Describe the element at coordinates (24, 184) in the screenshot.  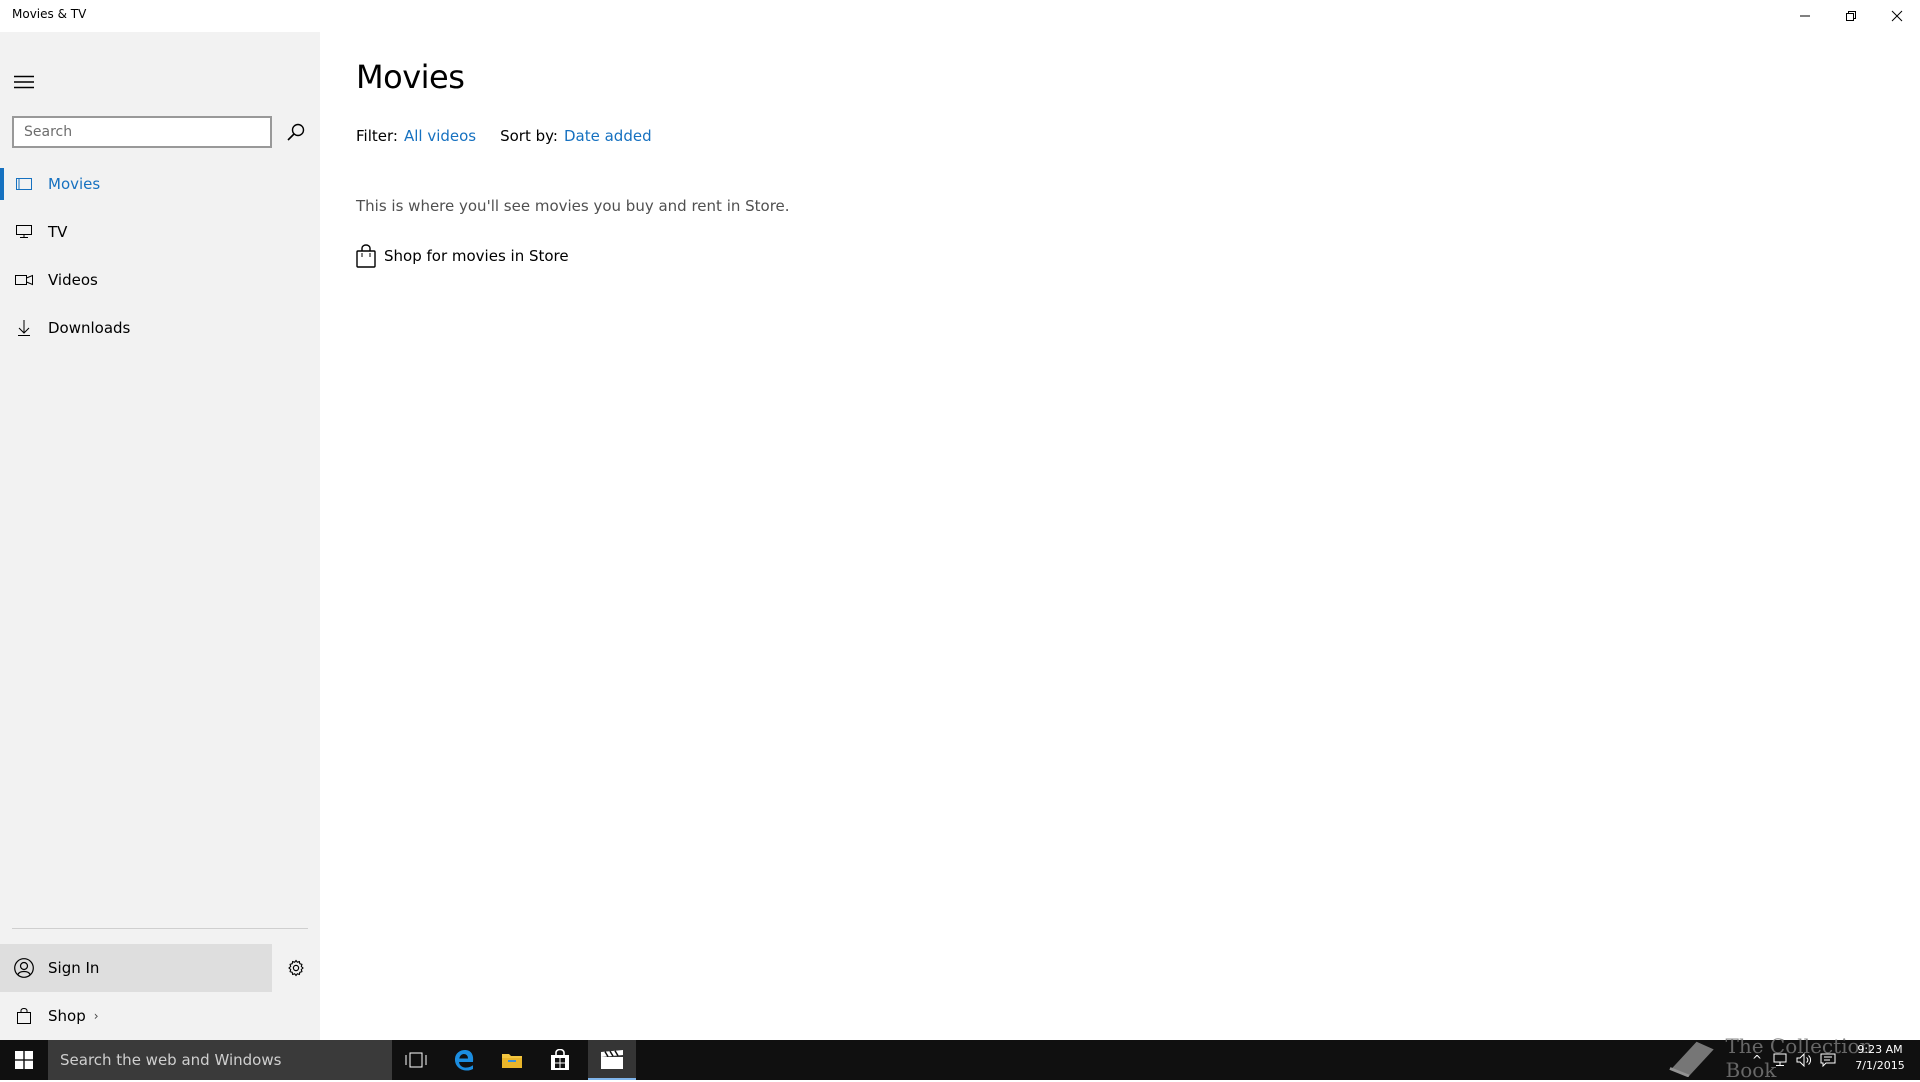
I see `movie-icon` at that location.